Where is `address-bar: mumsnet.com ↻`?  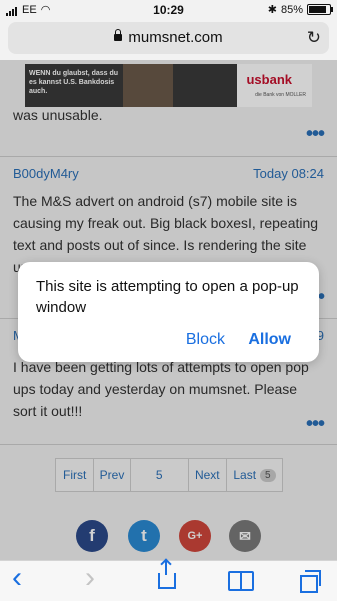 address-bar: mumsnet.com ↻ is located at coordinates (168, 38).